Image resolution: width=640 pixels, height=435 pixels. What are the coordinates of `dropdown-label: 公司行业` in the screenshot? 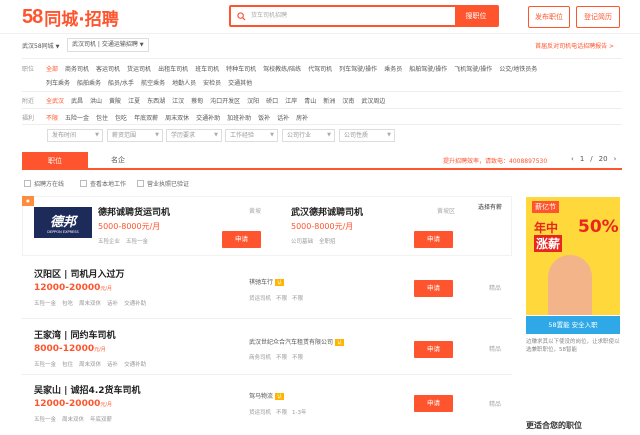 It's located at (299, 135).